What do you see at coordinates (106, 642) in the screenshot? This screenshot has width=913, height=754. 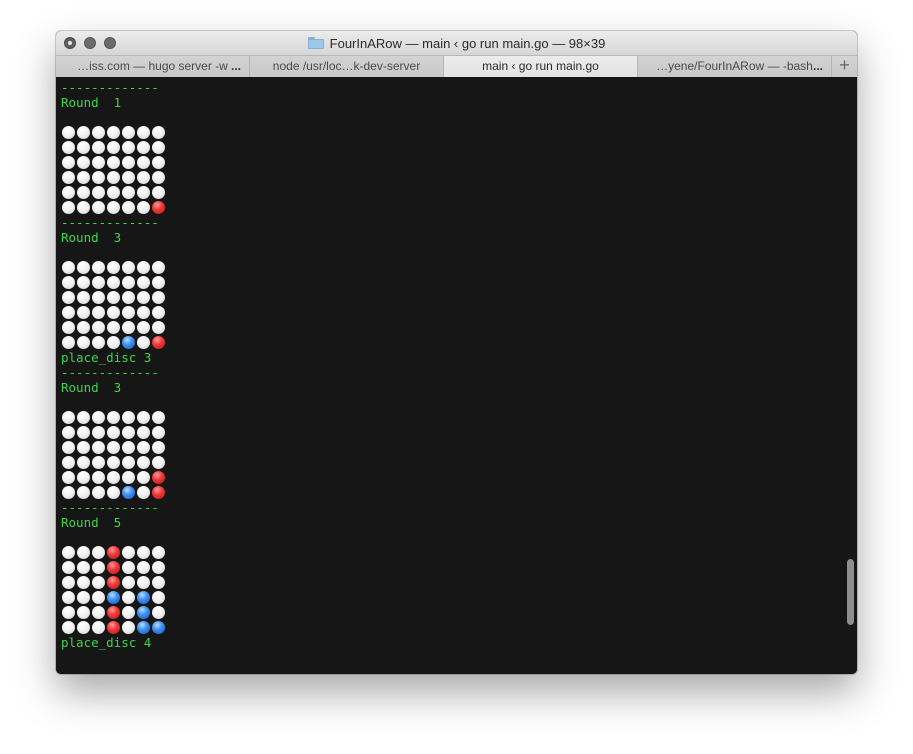 I see `command-output-line: place_disc 4` at bounding box center [106, 642].